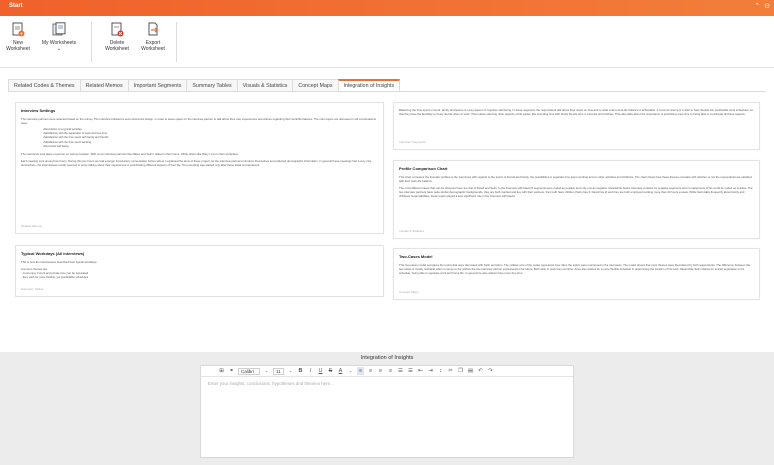 The width and height of the screenshot is (774, 465). Describe the element at coordinates (470, 371) in the screenshot. I see `paste-icon: ▤` at that location.